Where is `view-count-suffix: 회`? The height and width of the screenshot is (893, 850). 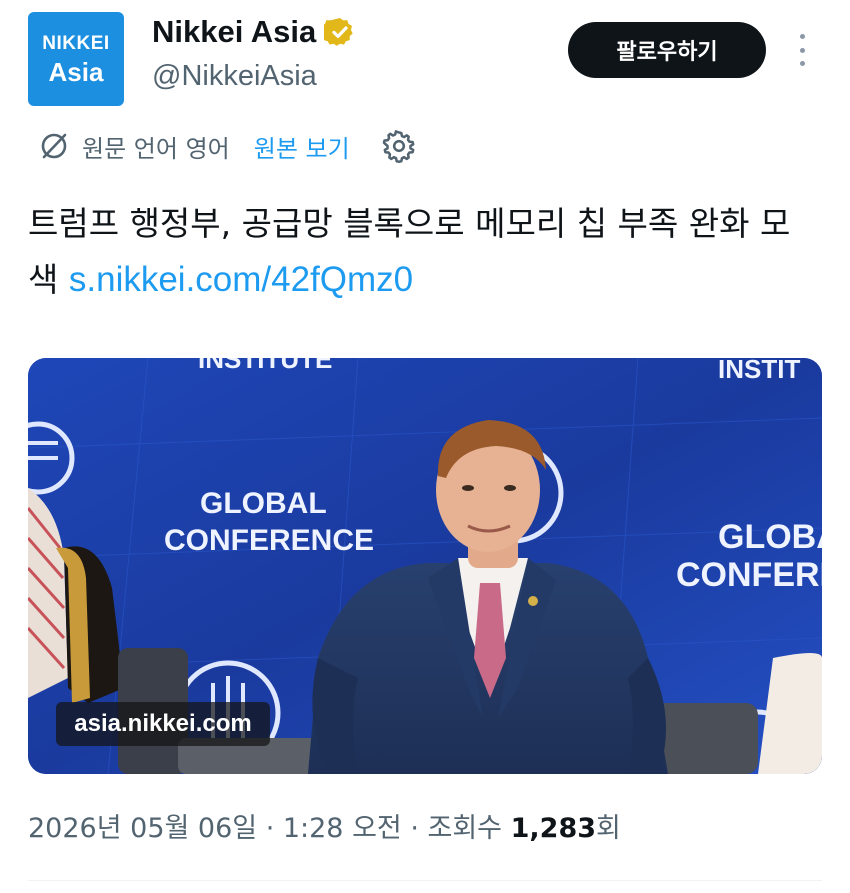
view-count-suffix: 회 is located at coordinates (608, 828).